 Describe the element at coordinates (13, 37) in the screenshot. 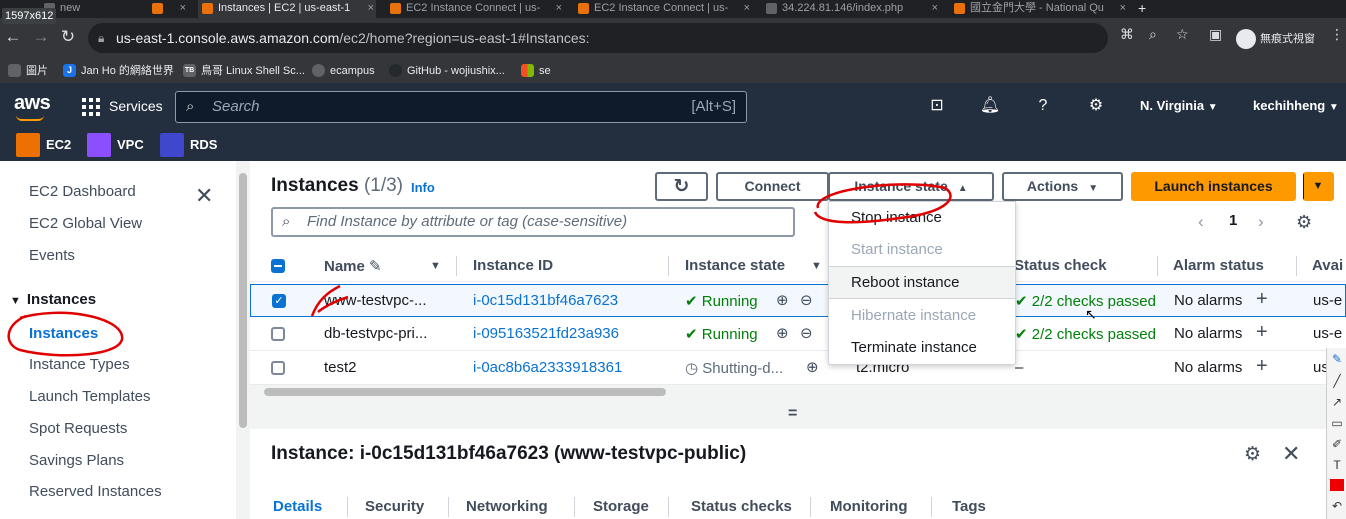

I see `back-icon: ←` at that location.